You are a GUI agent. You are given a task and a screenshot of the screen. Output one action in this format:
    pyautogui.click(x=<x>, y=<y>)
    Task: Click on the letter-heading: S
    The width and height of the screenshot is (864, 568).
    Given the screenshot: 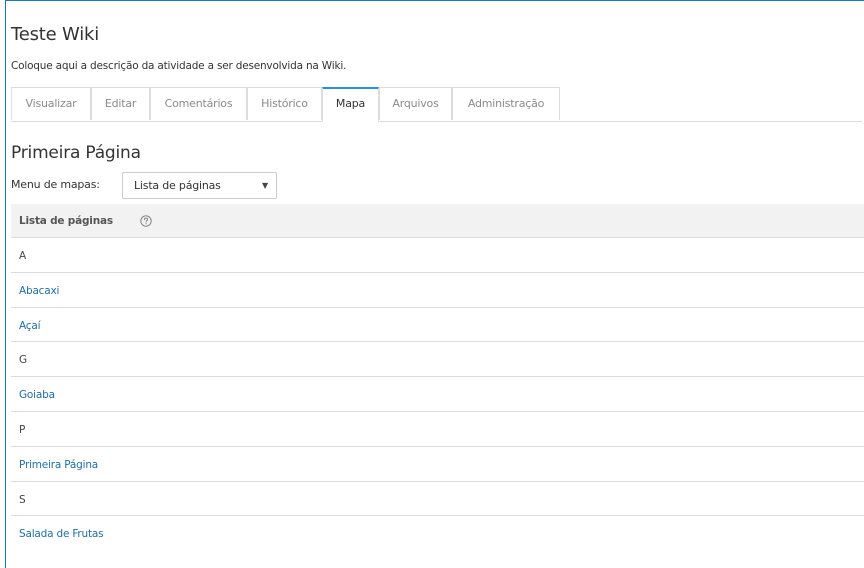 What is the action you would take?
    pyautogui.click(x=22, y=499)
    